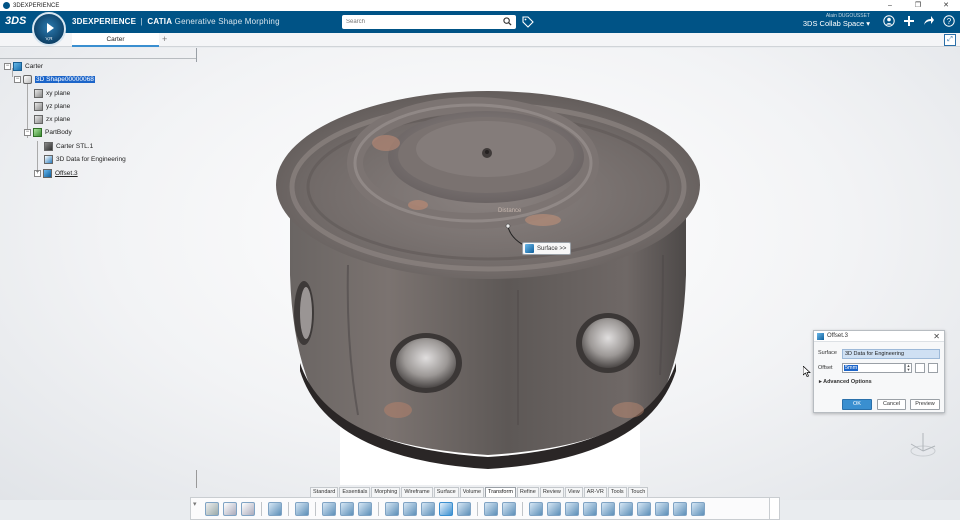 The height and width of the screenshot is (520, 960). What do you see at coordinates (347, 508) in the screenshot?
I see `select-icon` at bounding box center [347, 508].